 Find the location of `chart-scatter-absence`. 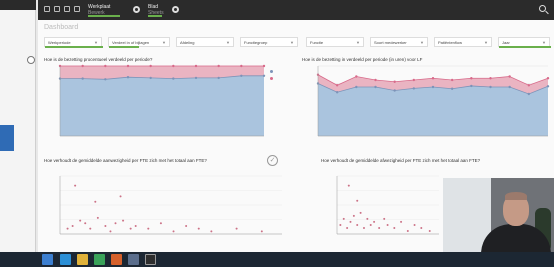

chart-scatter-absence is located at coordinates (383, 207).